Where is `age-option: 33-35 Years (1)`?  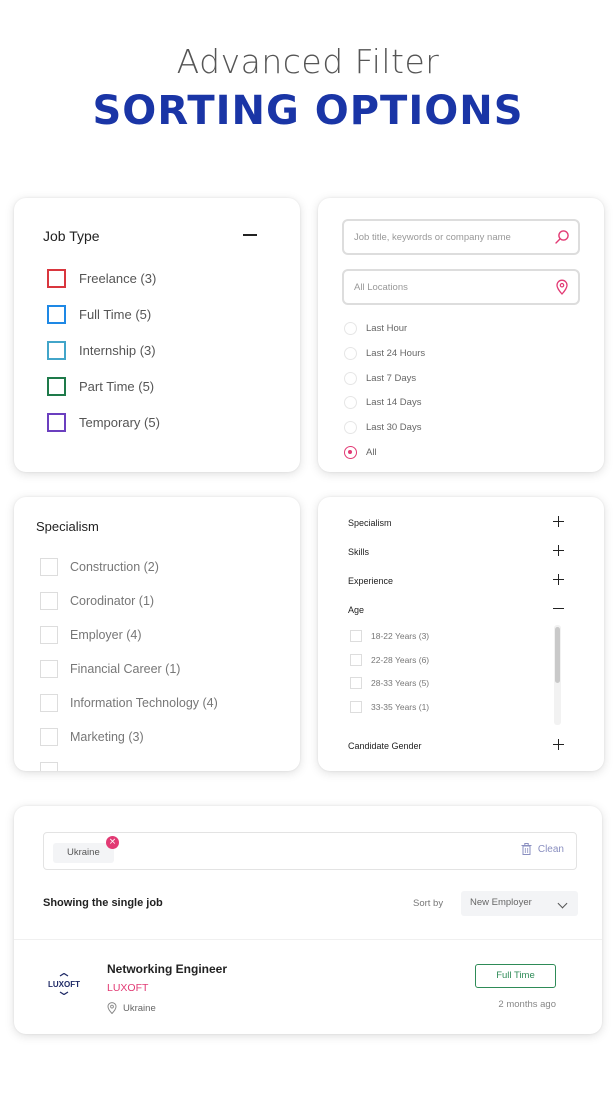
age-option: 33-35 Years (1) is located at coordinates (389, 706).